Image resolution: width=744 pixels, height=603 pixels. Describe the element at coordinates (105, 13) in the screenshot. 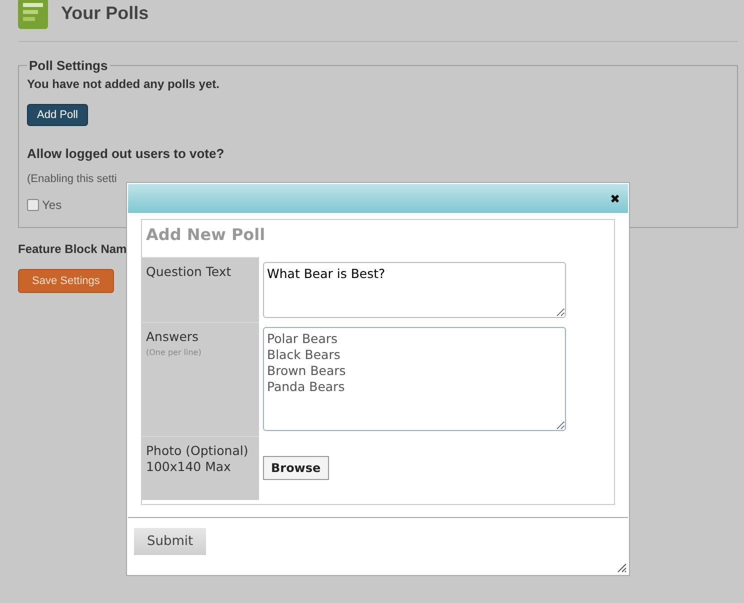

I see `page-title: Your Polls` at that location.